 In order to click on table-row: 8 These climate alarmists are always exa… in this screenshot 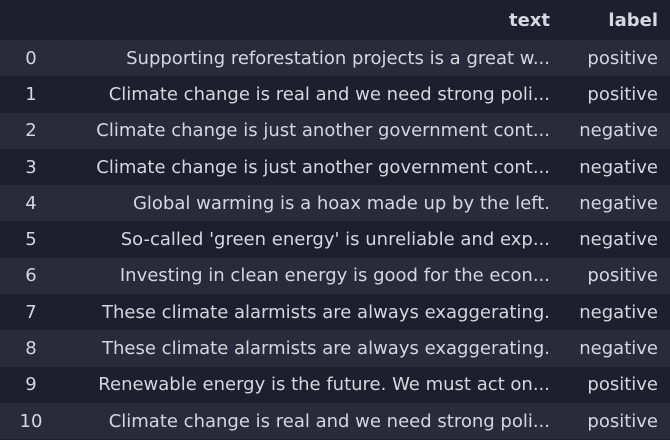, I will do `click(335, 348)`.